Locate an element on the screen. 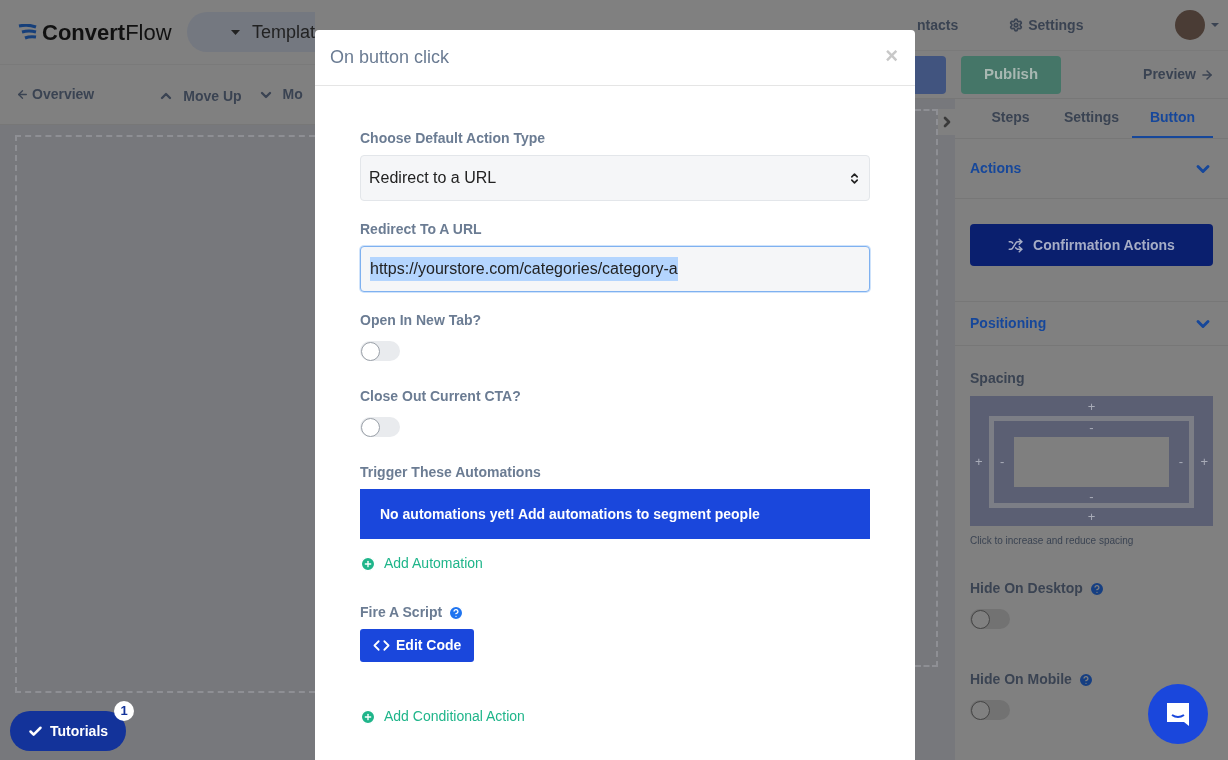 The height and width of the screenshot is (760, 1228). close-button: × is located at coordinates (891, 55).